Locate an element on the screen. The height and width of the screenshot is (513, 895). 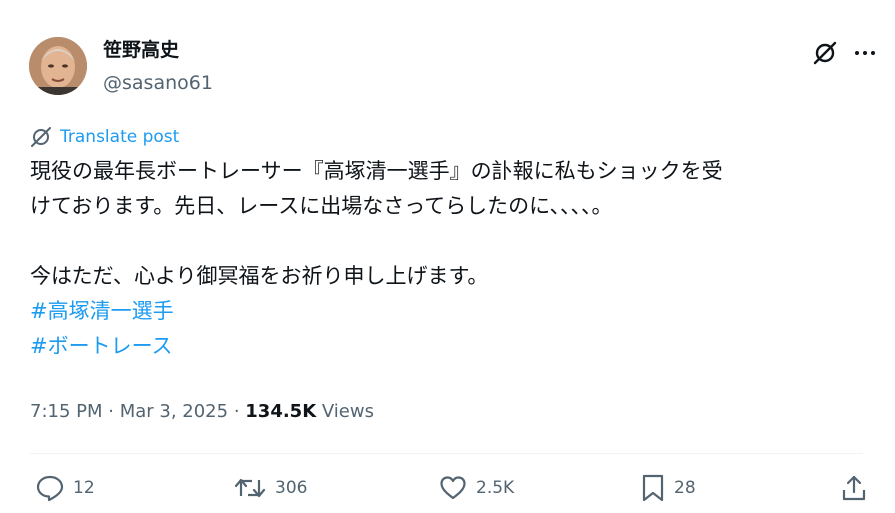
like-icon is located at coordinates (453, 488).